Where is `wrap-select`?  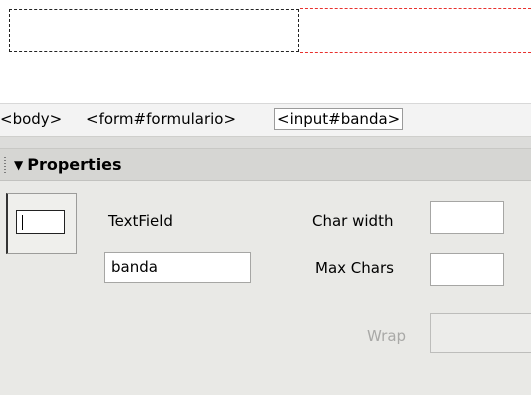
wrap-select is located at coordinates (480, 333).